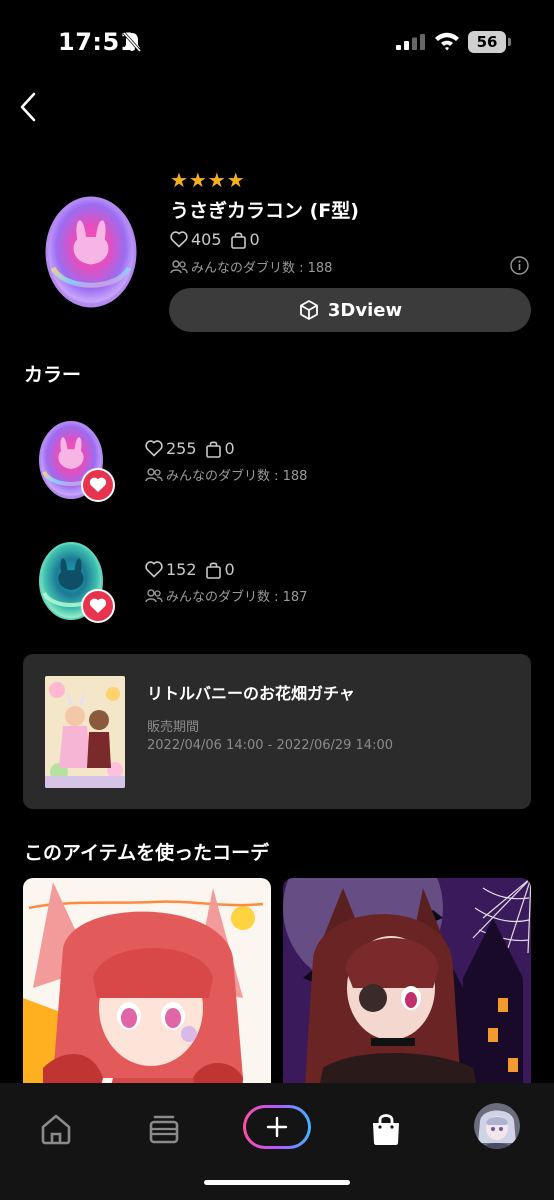  Describe the element at coordinates (208, 180) in the screenshot. I see `rarity-stars: ★★★★` at that location.